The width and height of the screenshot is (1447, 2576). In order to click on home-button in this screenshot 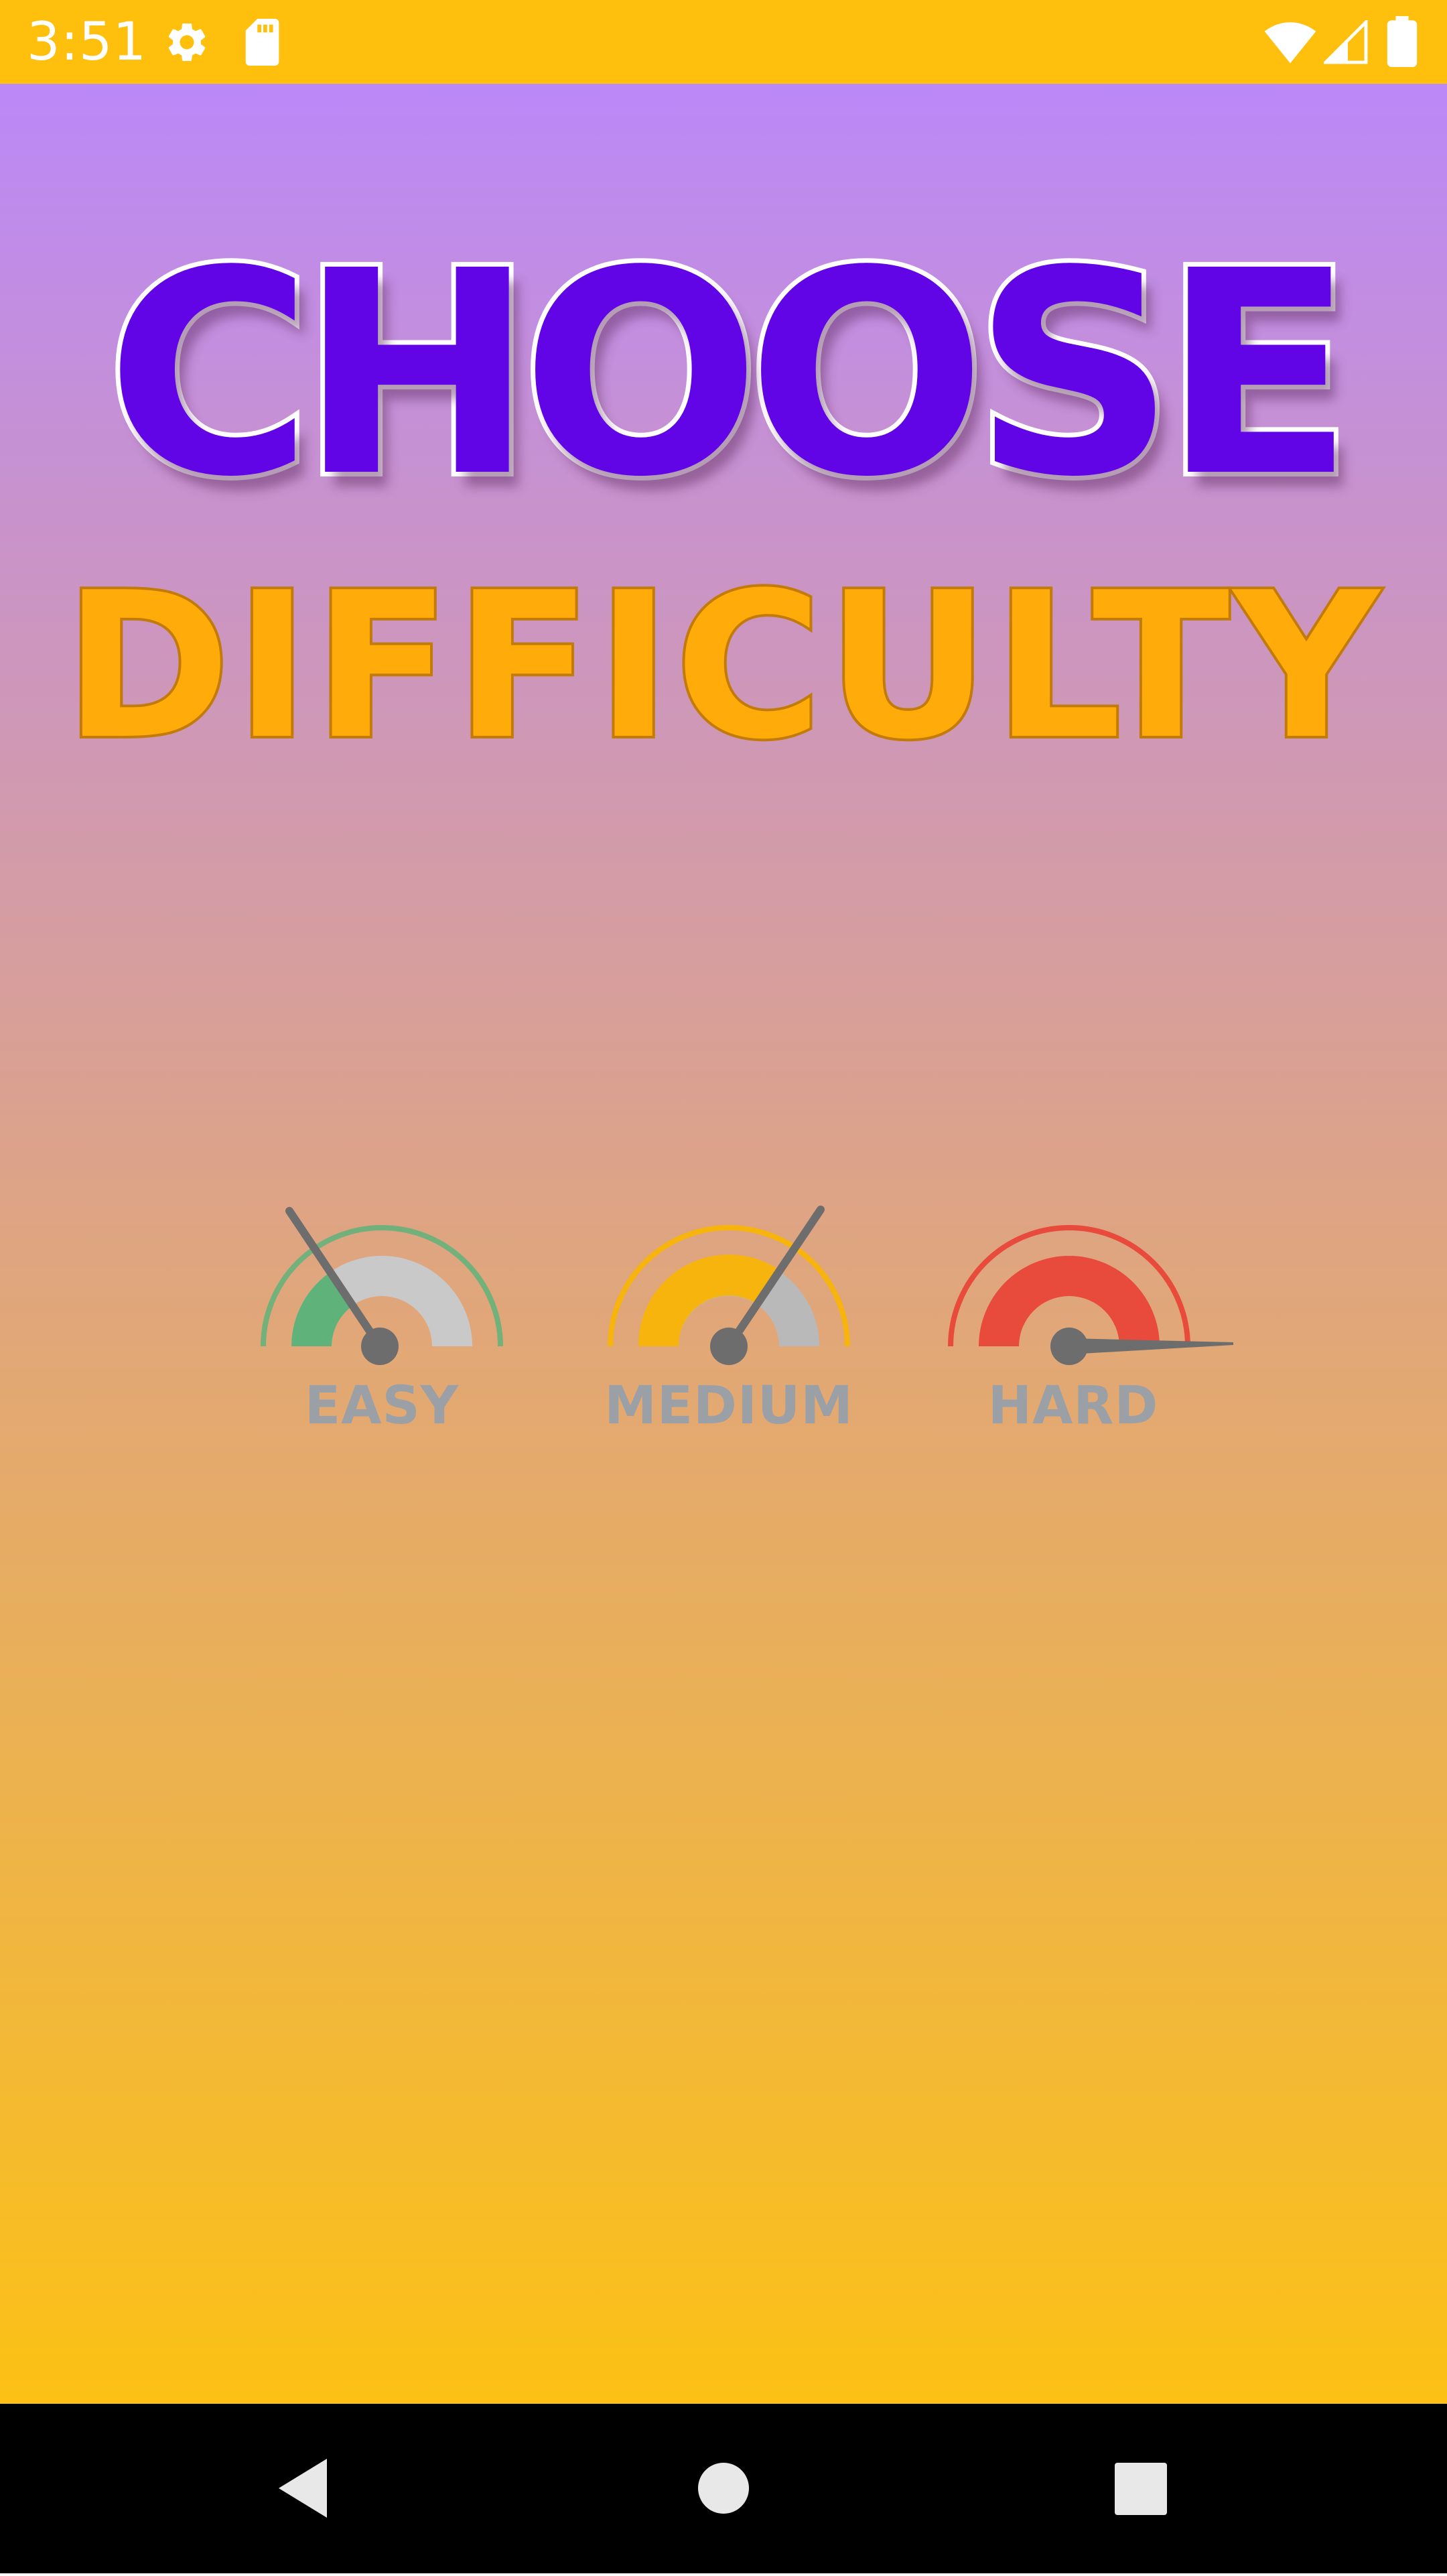, I will do `click(723, 2488)`.